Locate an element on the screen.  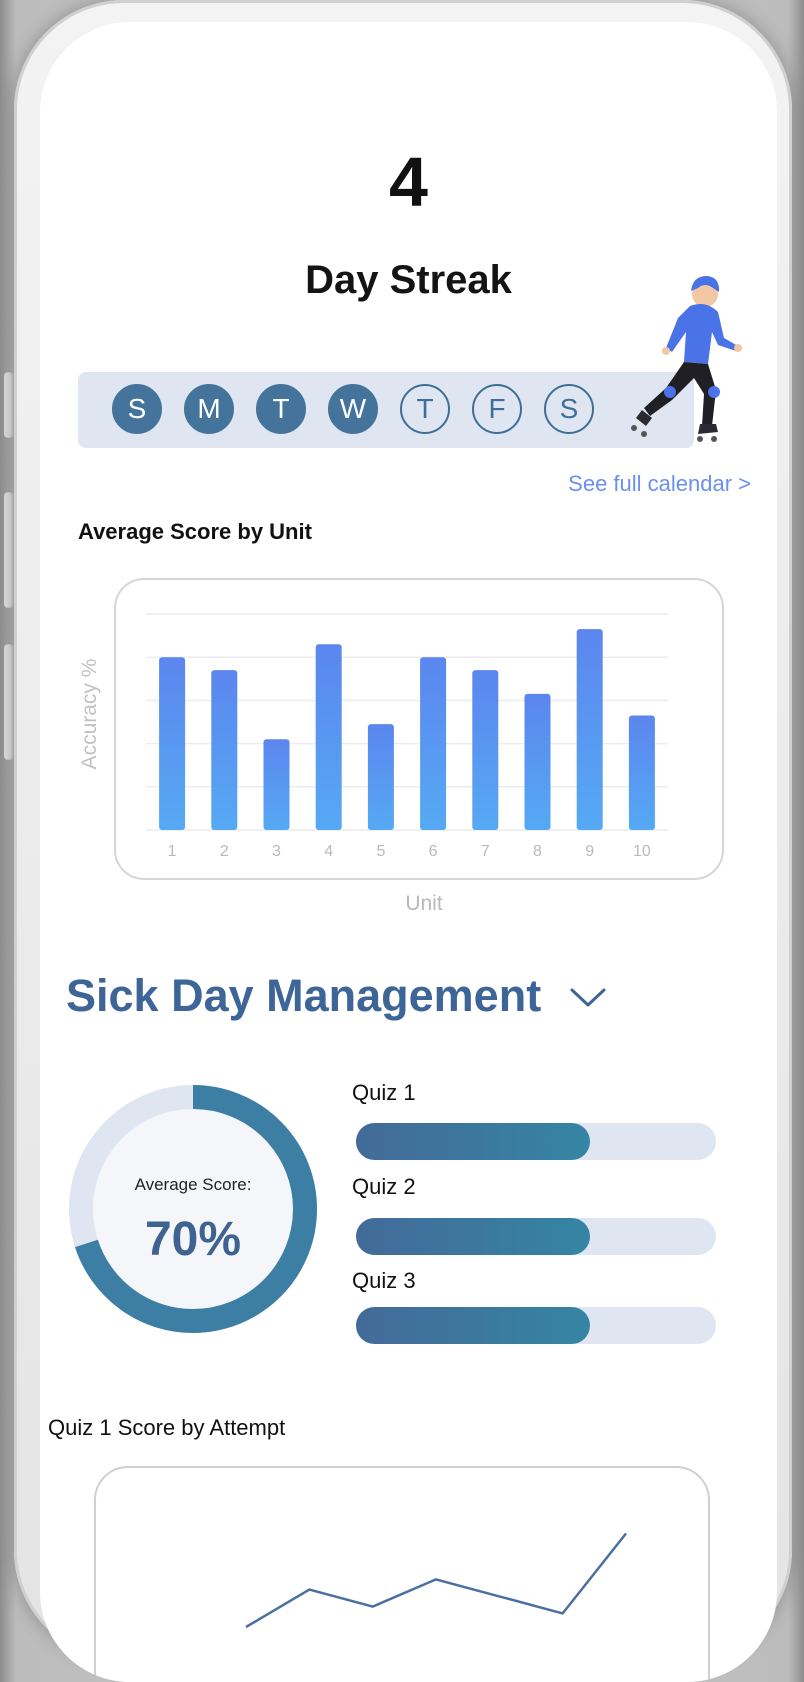
average-score-ring is located at coordinates (193, 1209).